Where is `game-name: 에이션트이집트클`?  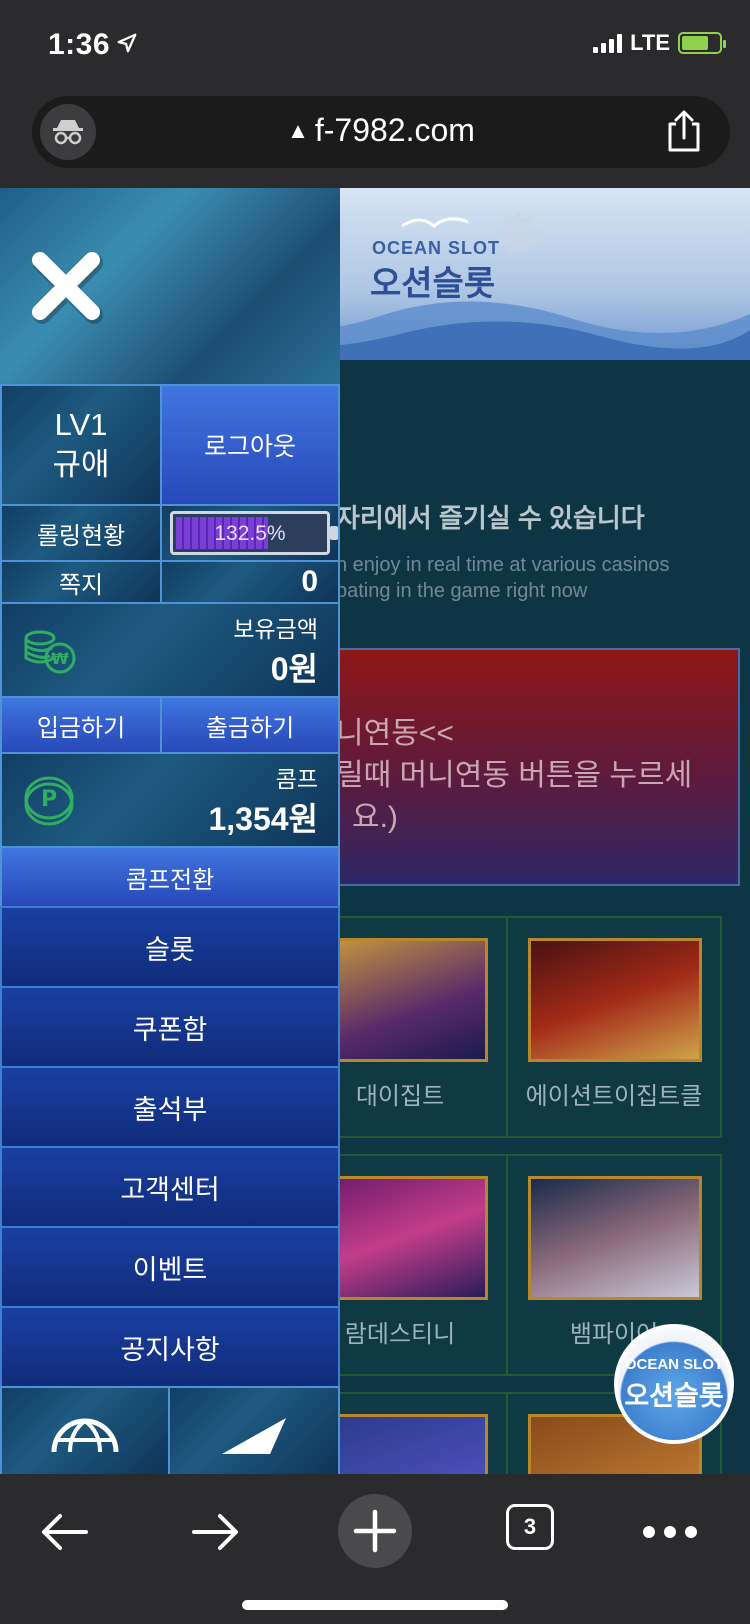
game-name: 에이션트이집트클 is located at coordinates (614, 1096).